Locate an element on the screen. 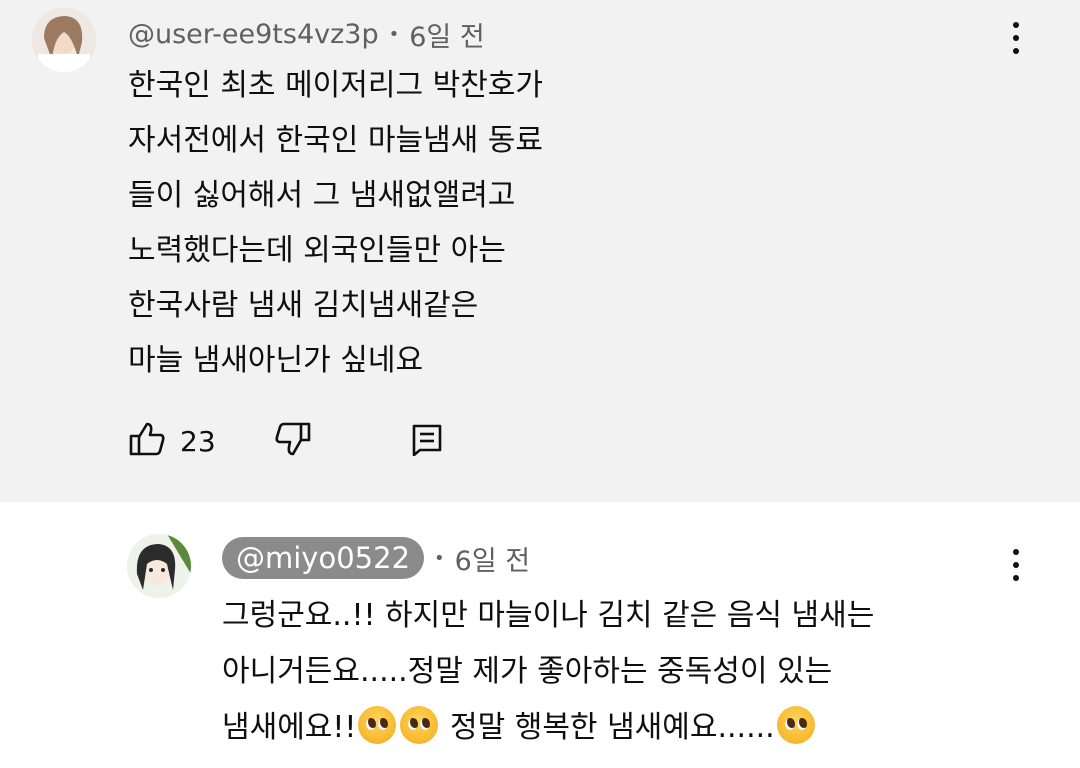 The width and height of the screenshot is (1080, 768). comment-line-part: 냄새에요!! is located at coordinates (289, 727).